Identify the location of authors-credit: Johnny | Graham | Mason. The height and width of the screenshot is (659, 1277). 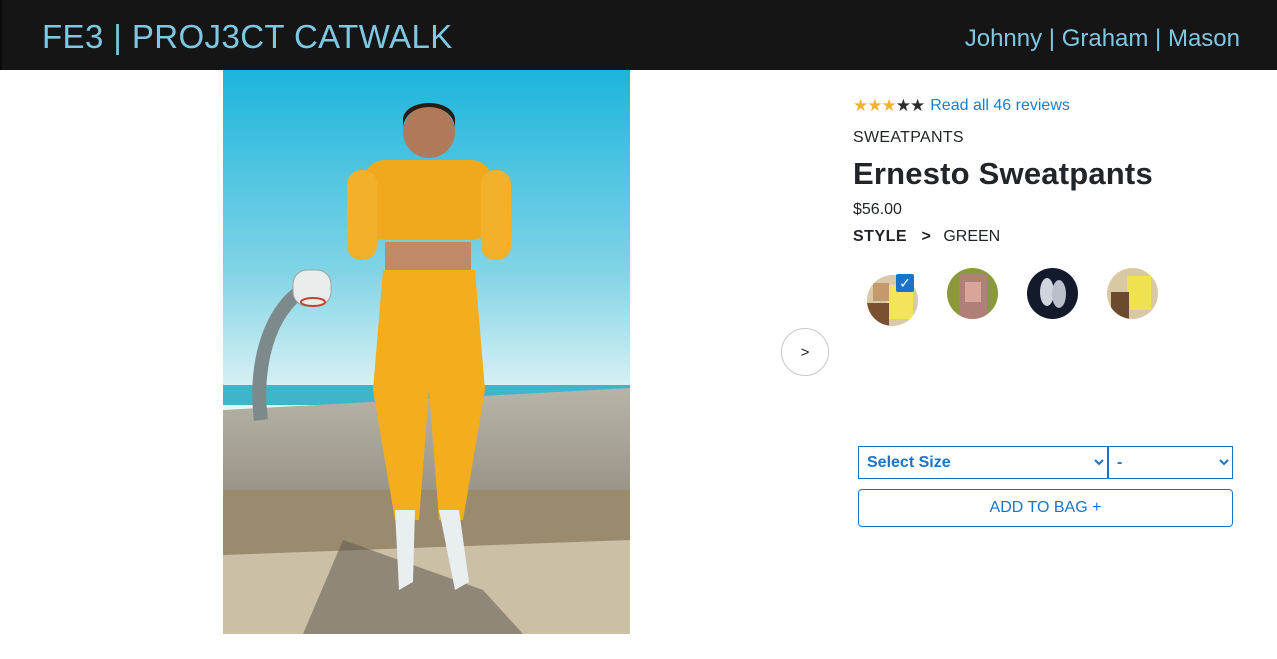
(1102, 38).